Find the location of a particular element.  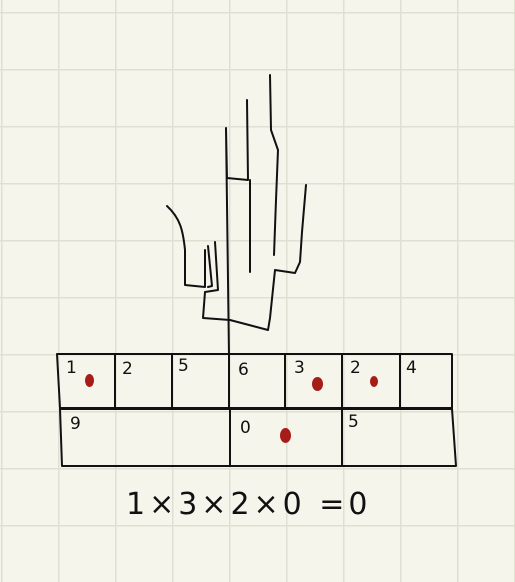

bottom-row-boxes is located at coordinates (258, 437).